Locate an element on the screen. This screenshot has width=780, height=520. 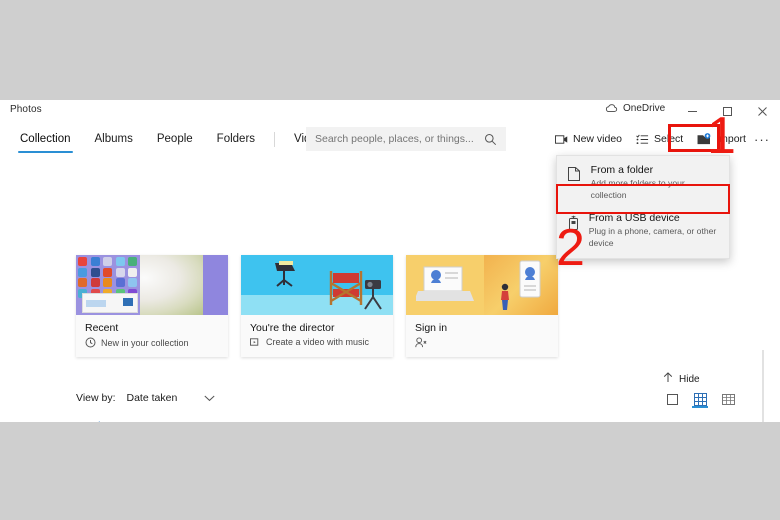
tab-folders-label: Folders is located at coordinates (236, 139).